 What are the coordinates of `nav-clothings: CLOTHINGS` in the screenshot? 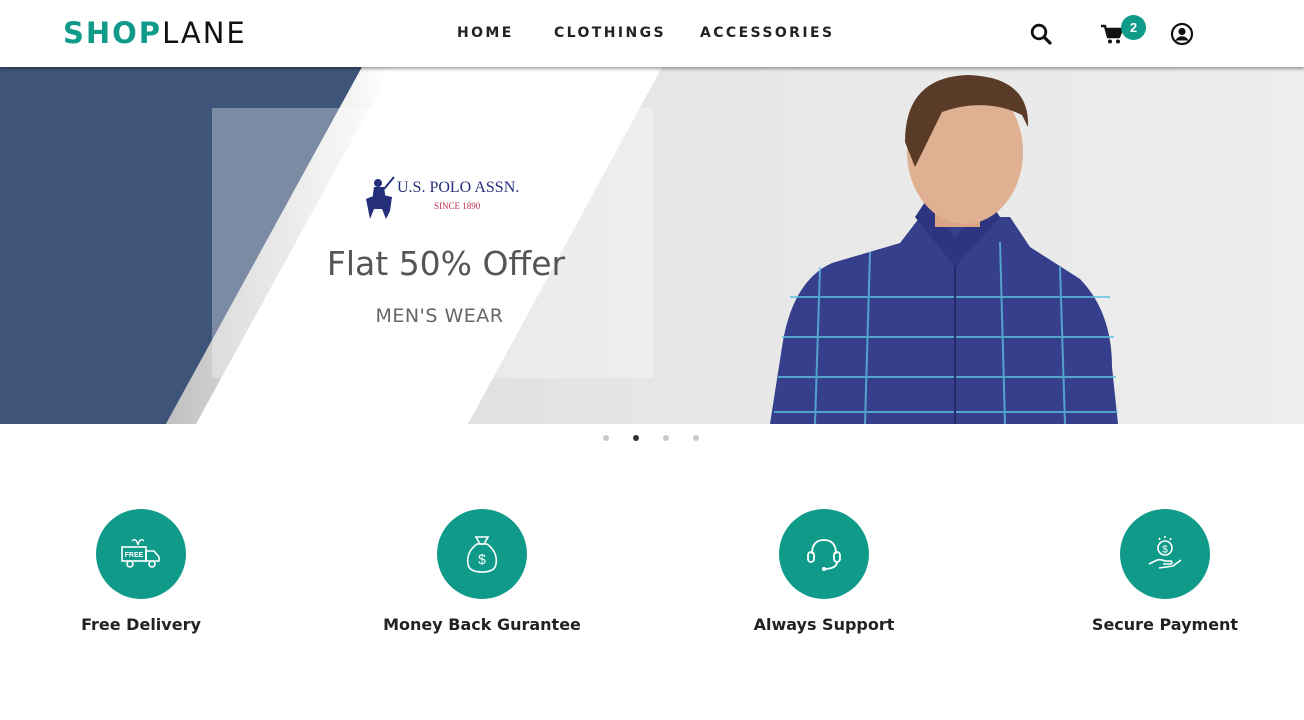 It's located at (610, 33).